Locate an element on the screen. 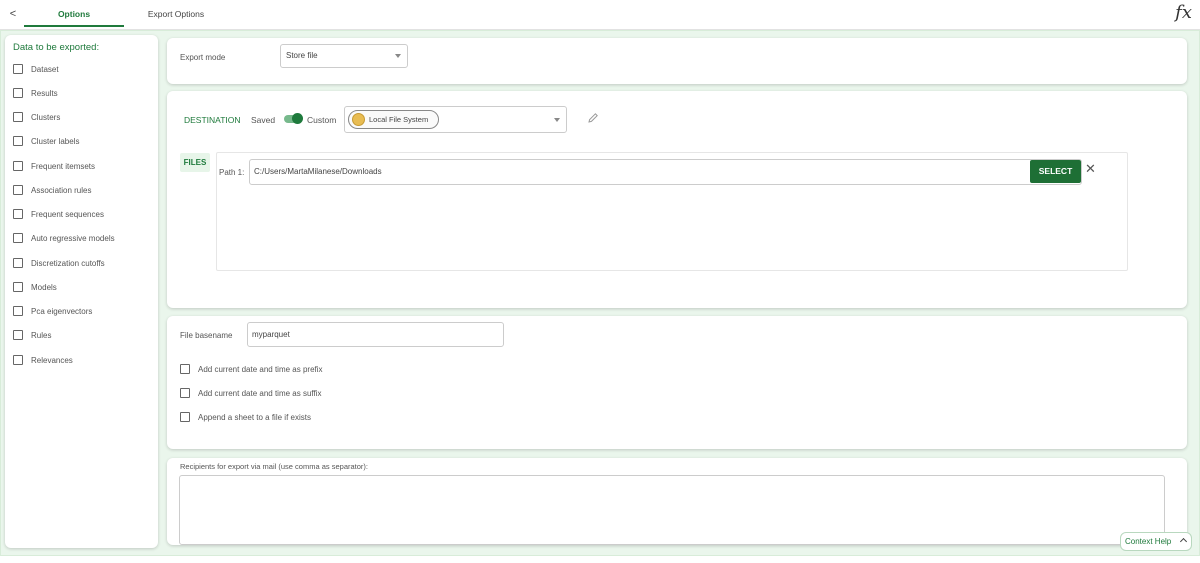 This screenshot has height=563, width=1200. checkbox-row-results: Results is located at coordinates (35, 93).